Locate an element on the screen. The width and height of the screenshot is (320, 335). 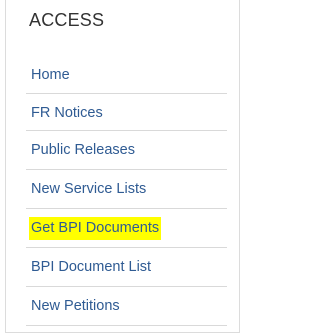
sidebar-item-label: New Petitions is located at coordinates (75, 306).